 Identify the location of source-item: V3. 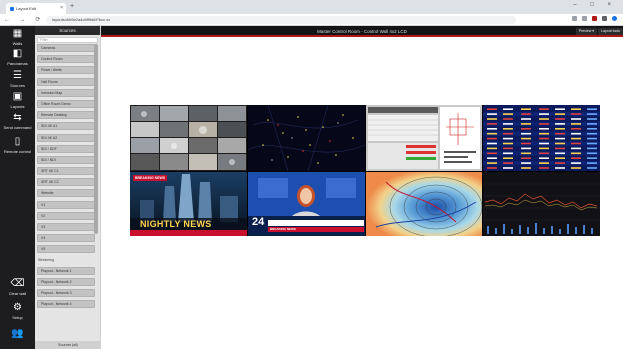
(66, 227).